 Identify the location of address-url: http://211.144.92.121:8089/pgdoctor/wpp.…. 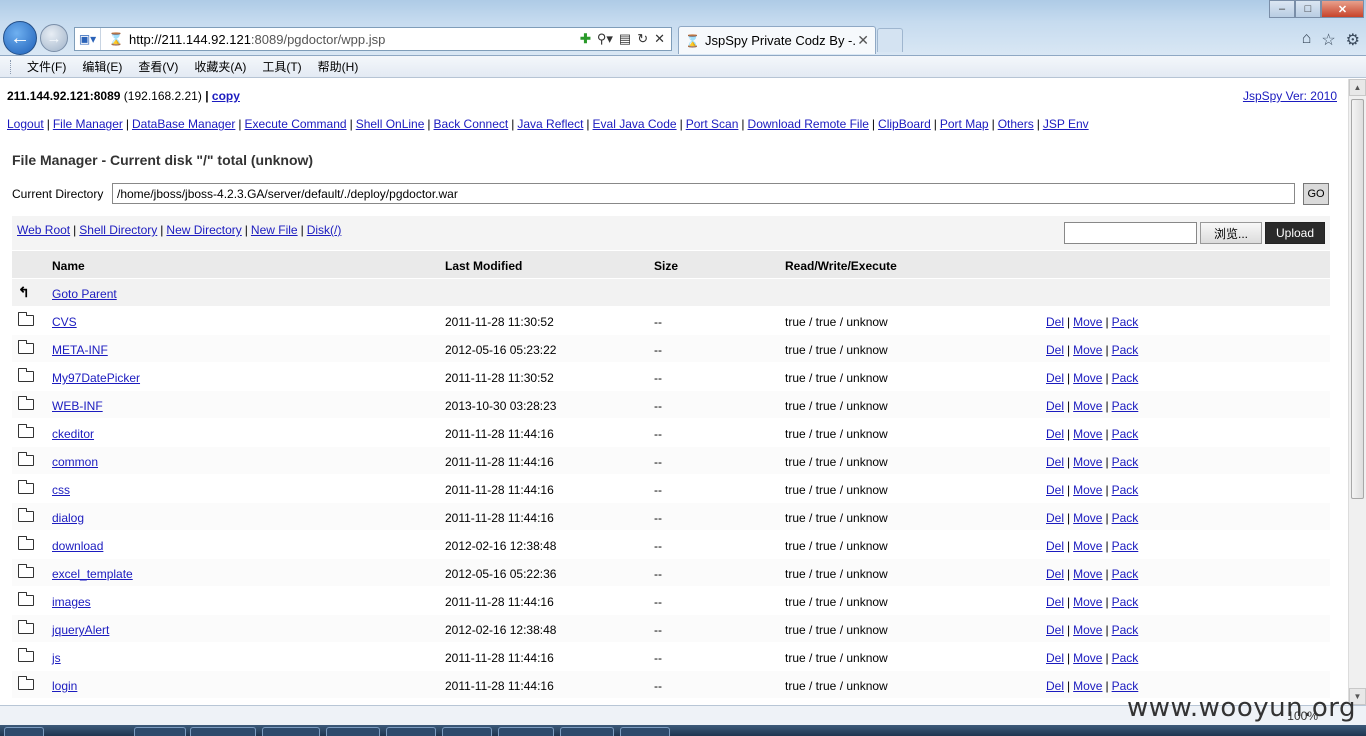
(352, 39).